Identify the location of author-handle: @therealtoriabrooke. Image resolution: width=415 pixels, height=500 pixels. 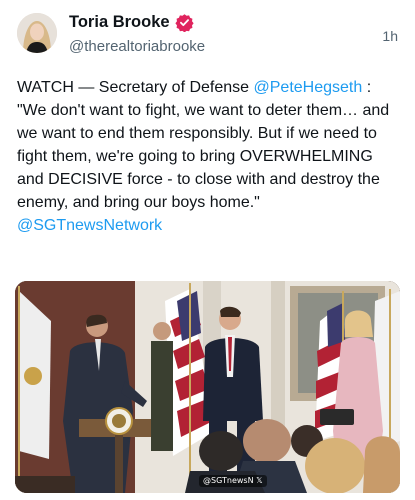
(137, 46).